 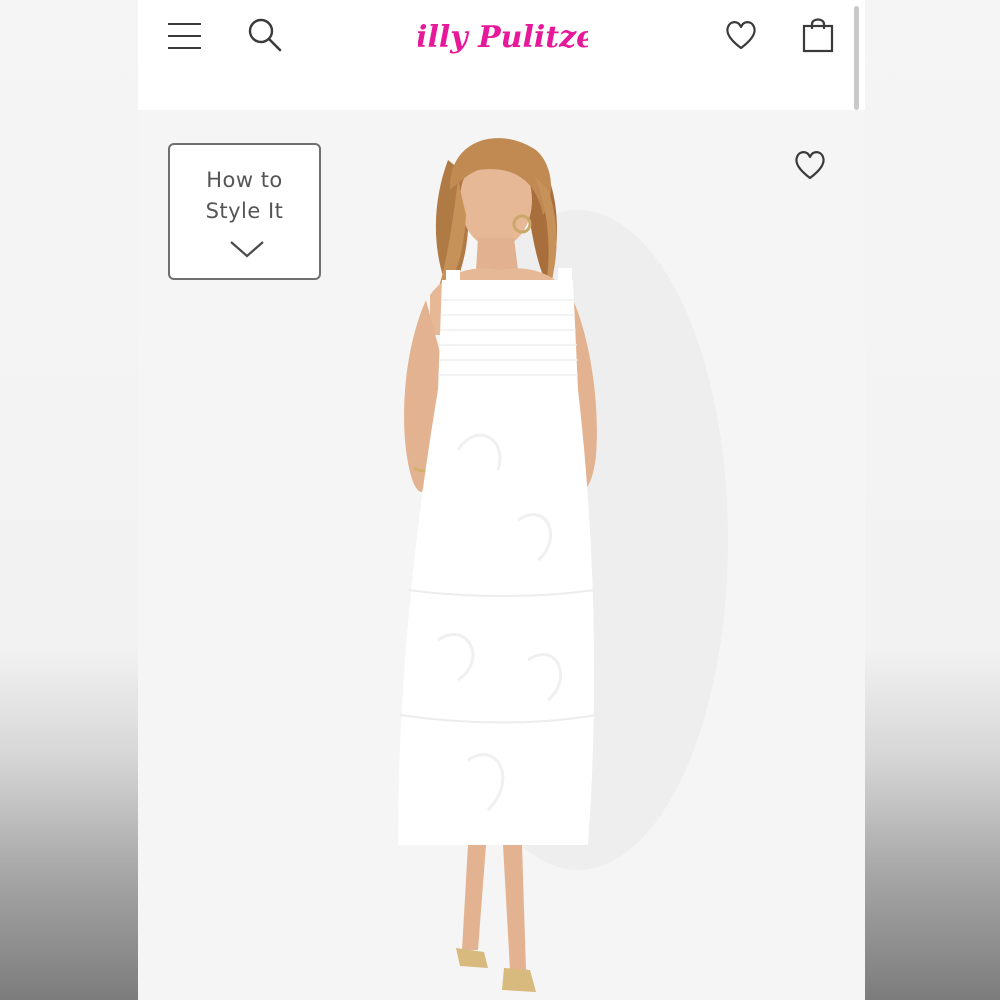 I want to click on search-button, so click(x=266, y=36).